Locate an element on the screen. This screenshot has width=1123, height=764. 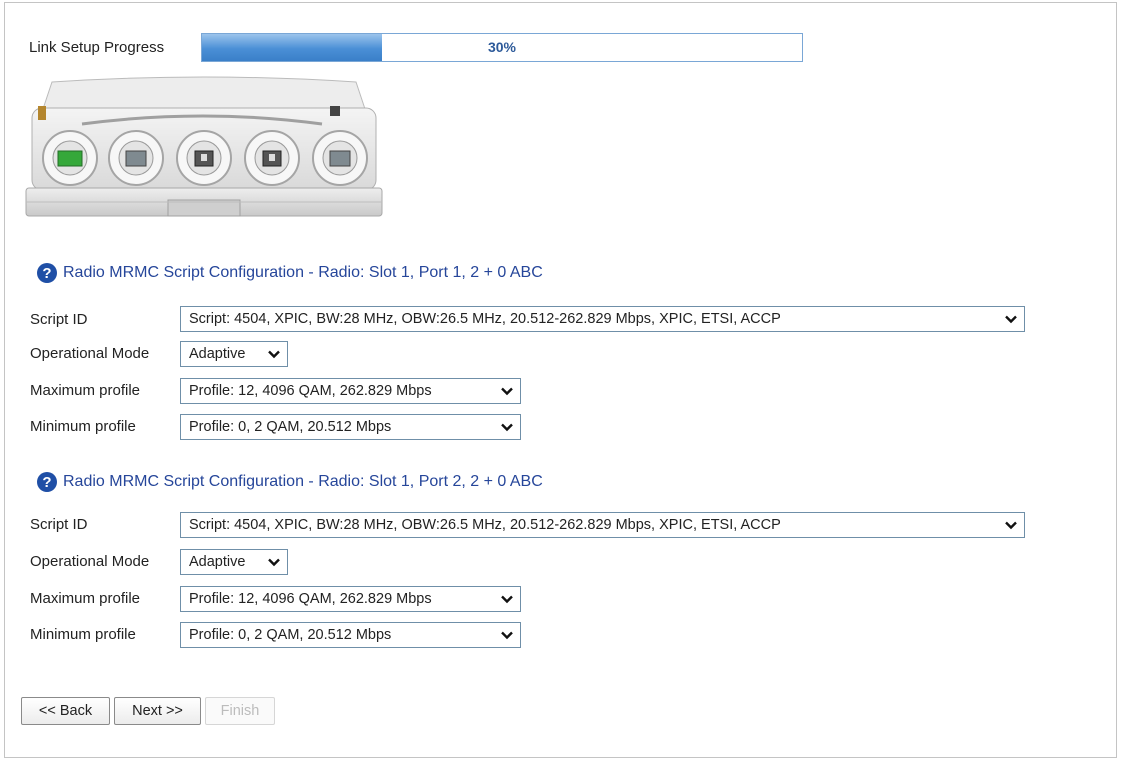
link-setup-progress-bar: 30% is located at coordinates (502, 47).